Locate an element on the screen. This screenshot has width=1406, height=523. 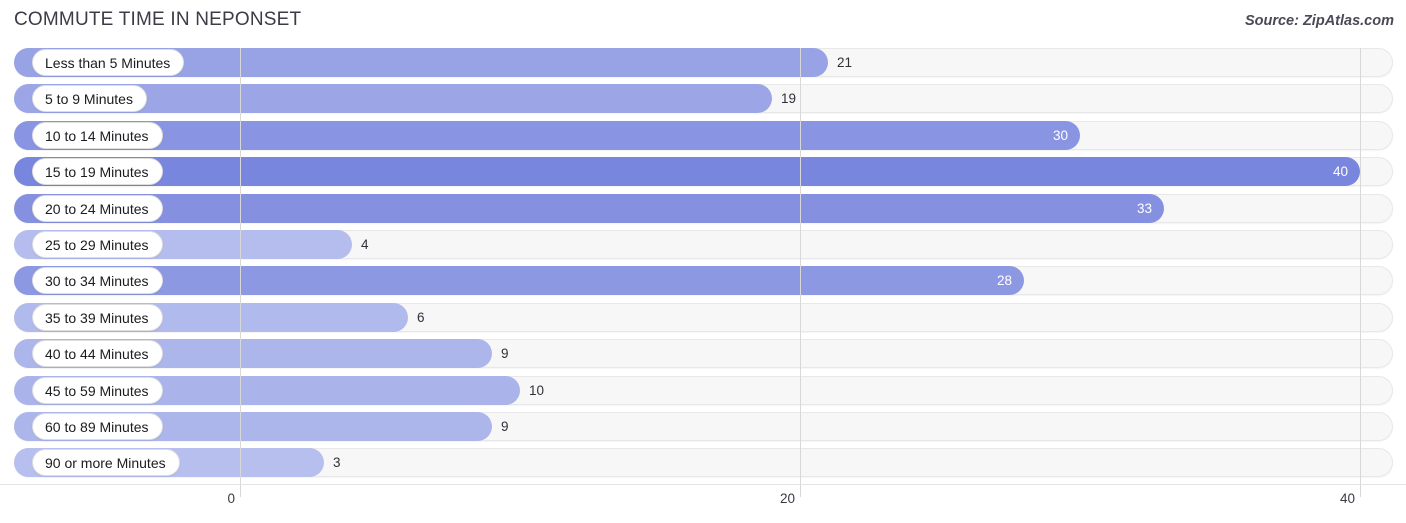
bar-value-label: 21 is located at coordinates (845, 62).